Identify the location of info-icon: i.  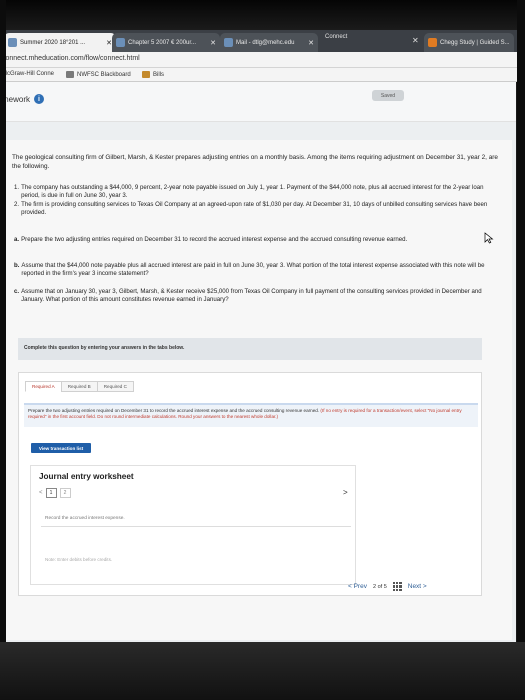
(39, 99).